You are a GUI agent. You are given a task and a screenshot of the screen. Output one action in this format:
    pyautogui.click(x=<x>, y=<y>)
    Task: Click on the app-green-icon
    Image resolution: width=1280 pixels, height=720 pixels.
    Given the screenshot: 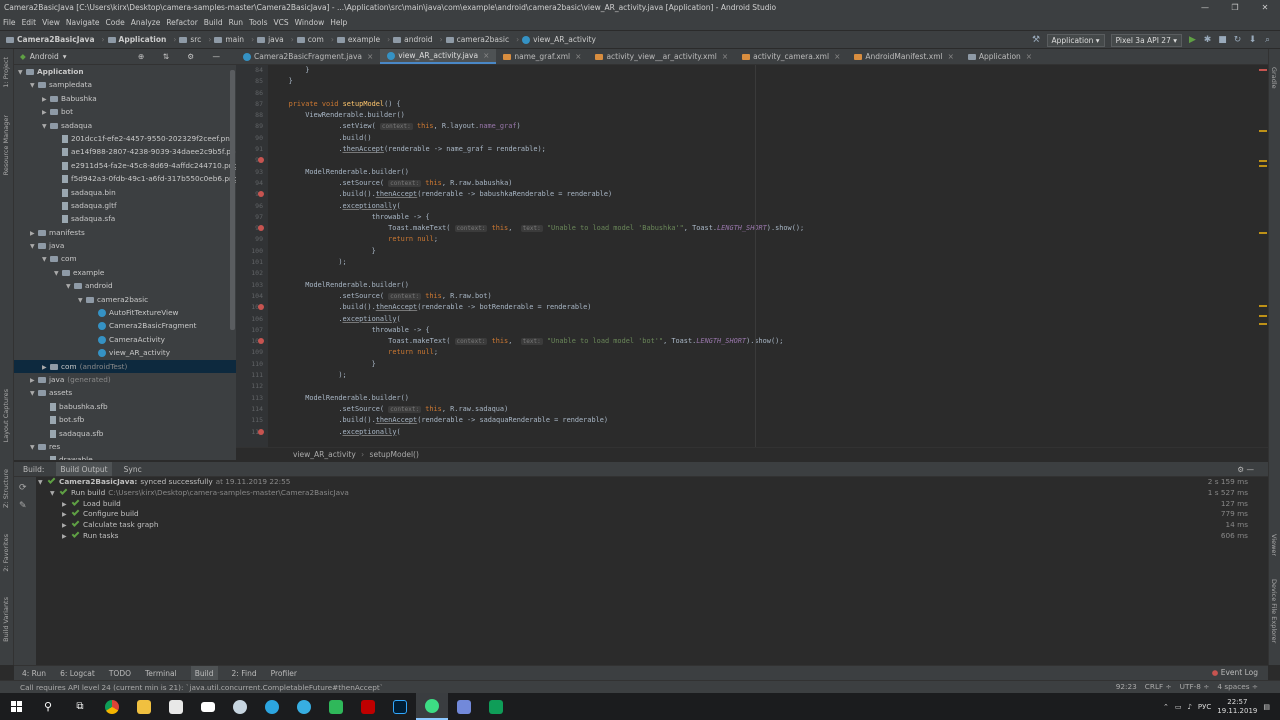 What is the action you would take?
    pyautogui.click(x=336, y=706)
    